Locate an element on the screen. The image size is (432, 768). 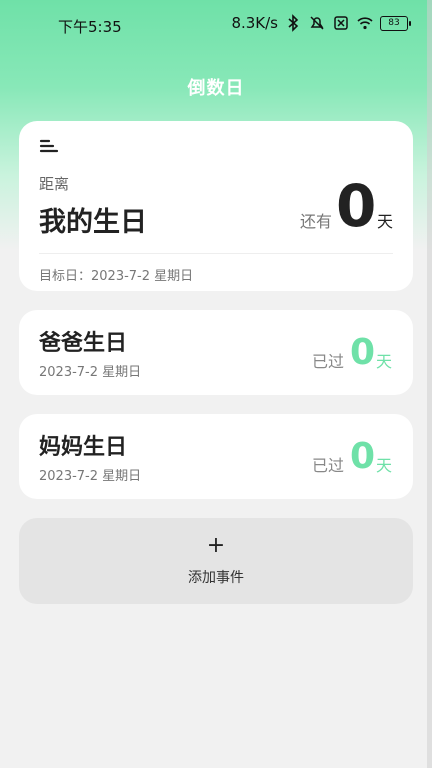
battery-level: 83 is located at coordinates (394, 22).